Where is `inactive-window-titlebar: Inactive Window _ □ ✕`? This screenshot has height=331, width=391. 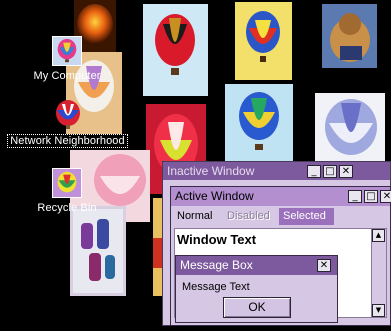
inactive-window-titlebar: Inactive Window _ □ ✕ is located at coordinates (276, 171).